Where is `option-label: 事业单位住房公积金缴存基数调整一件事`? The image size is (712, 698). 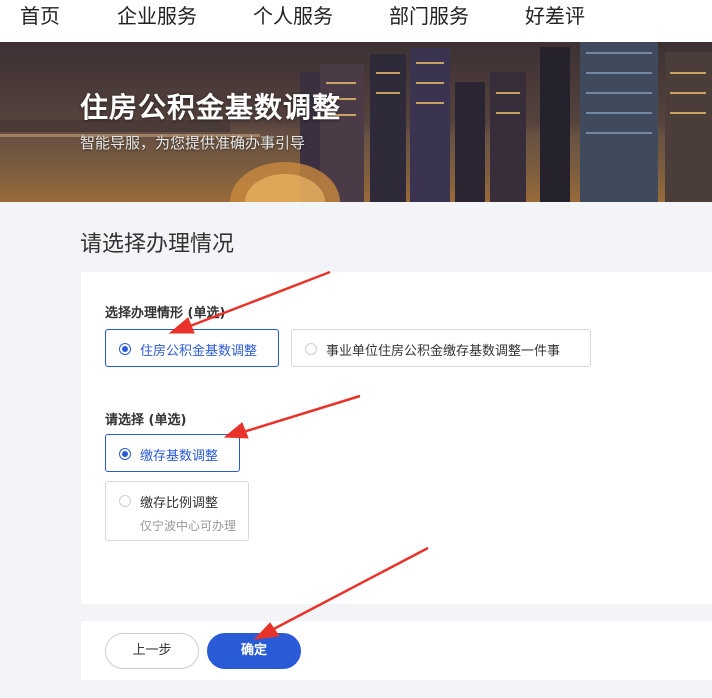 option-label: 事业单位住房公积金缴存基数调整一件事 is located at coordinates (443, 351).